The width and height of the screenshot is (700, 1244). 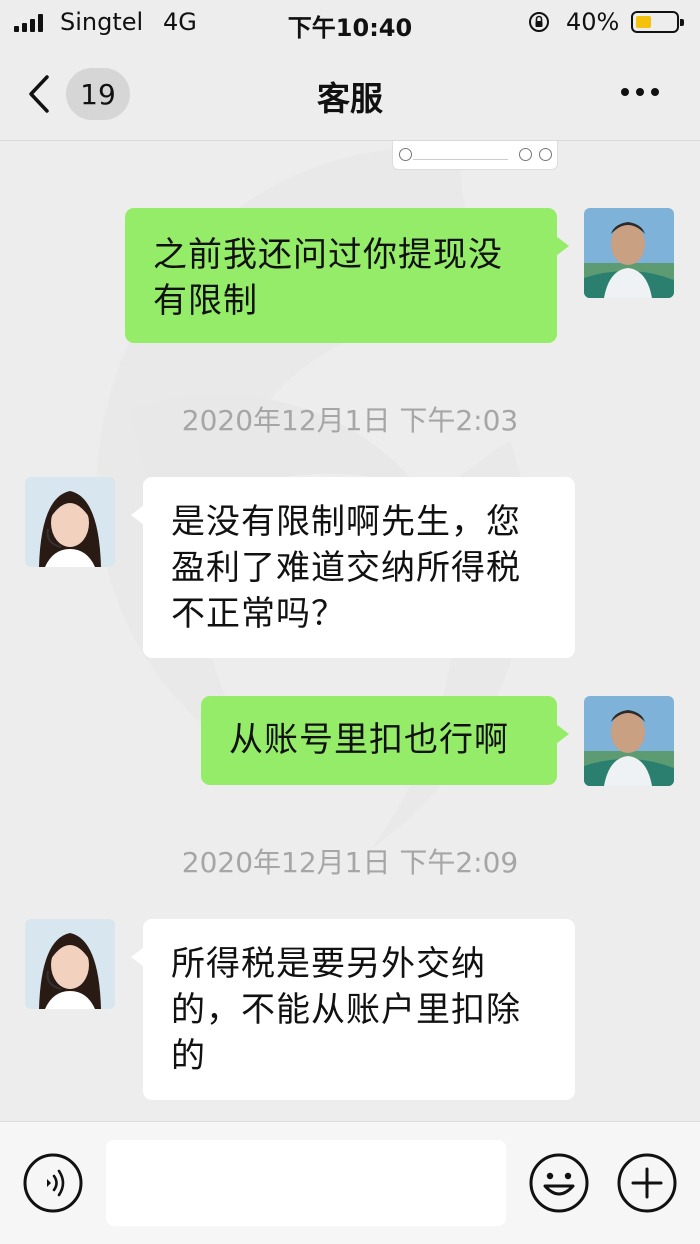 I want to click on battery-fill, so click(x=644, y=22).